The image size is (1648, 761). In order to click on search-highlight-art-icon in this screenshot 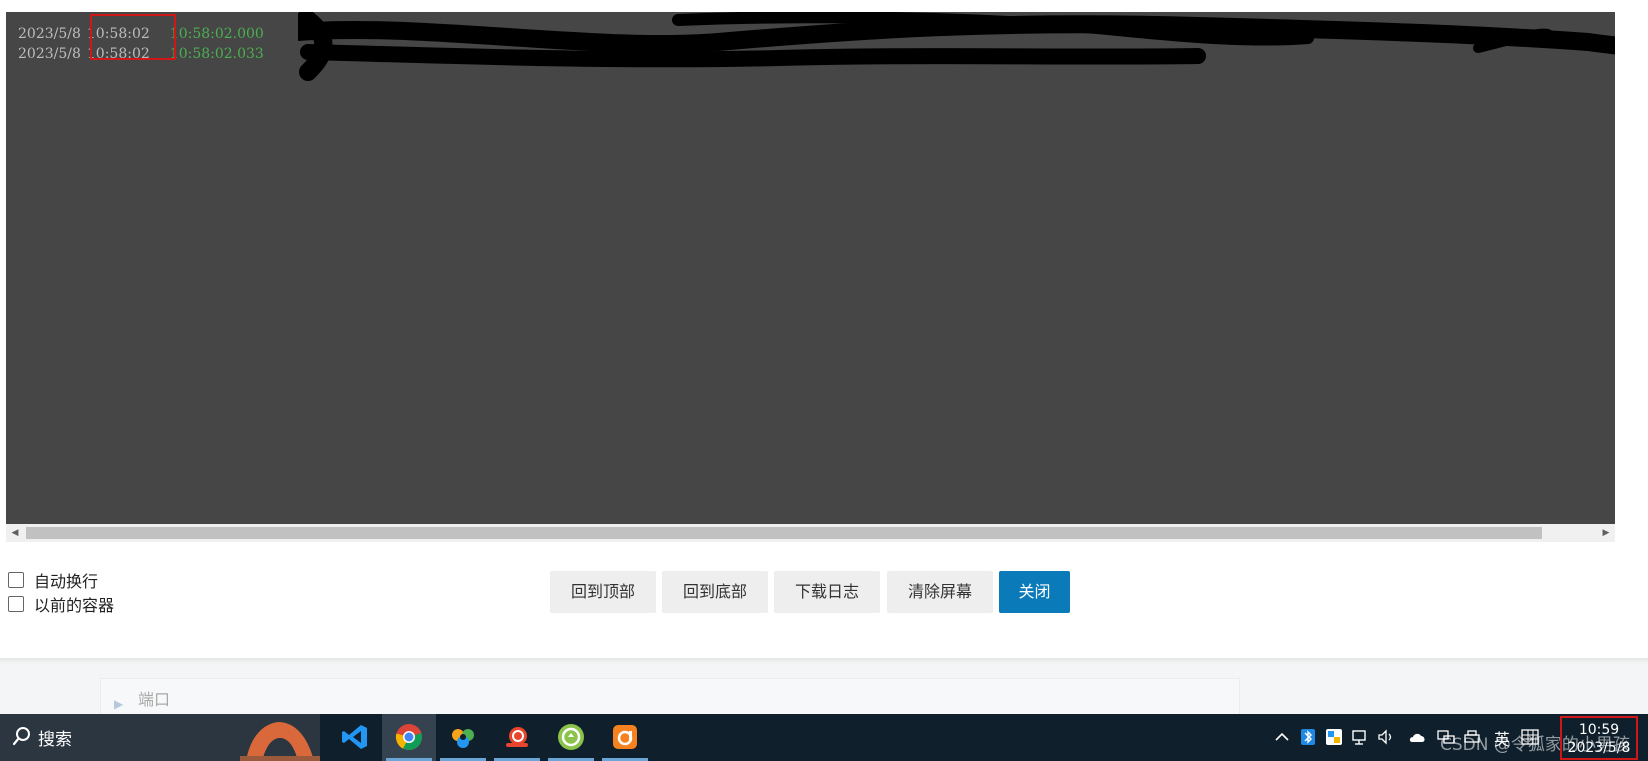, I will do `click(280, 741)`.